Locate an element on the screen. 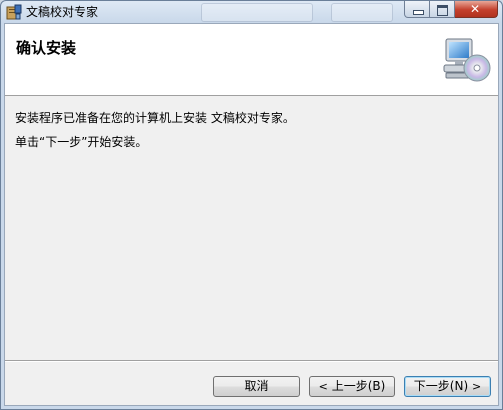  install-ready-message: 安装程序已准备在您的计算机上安装 文稿校对专家。 is located at coordinates (155, 118).